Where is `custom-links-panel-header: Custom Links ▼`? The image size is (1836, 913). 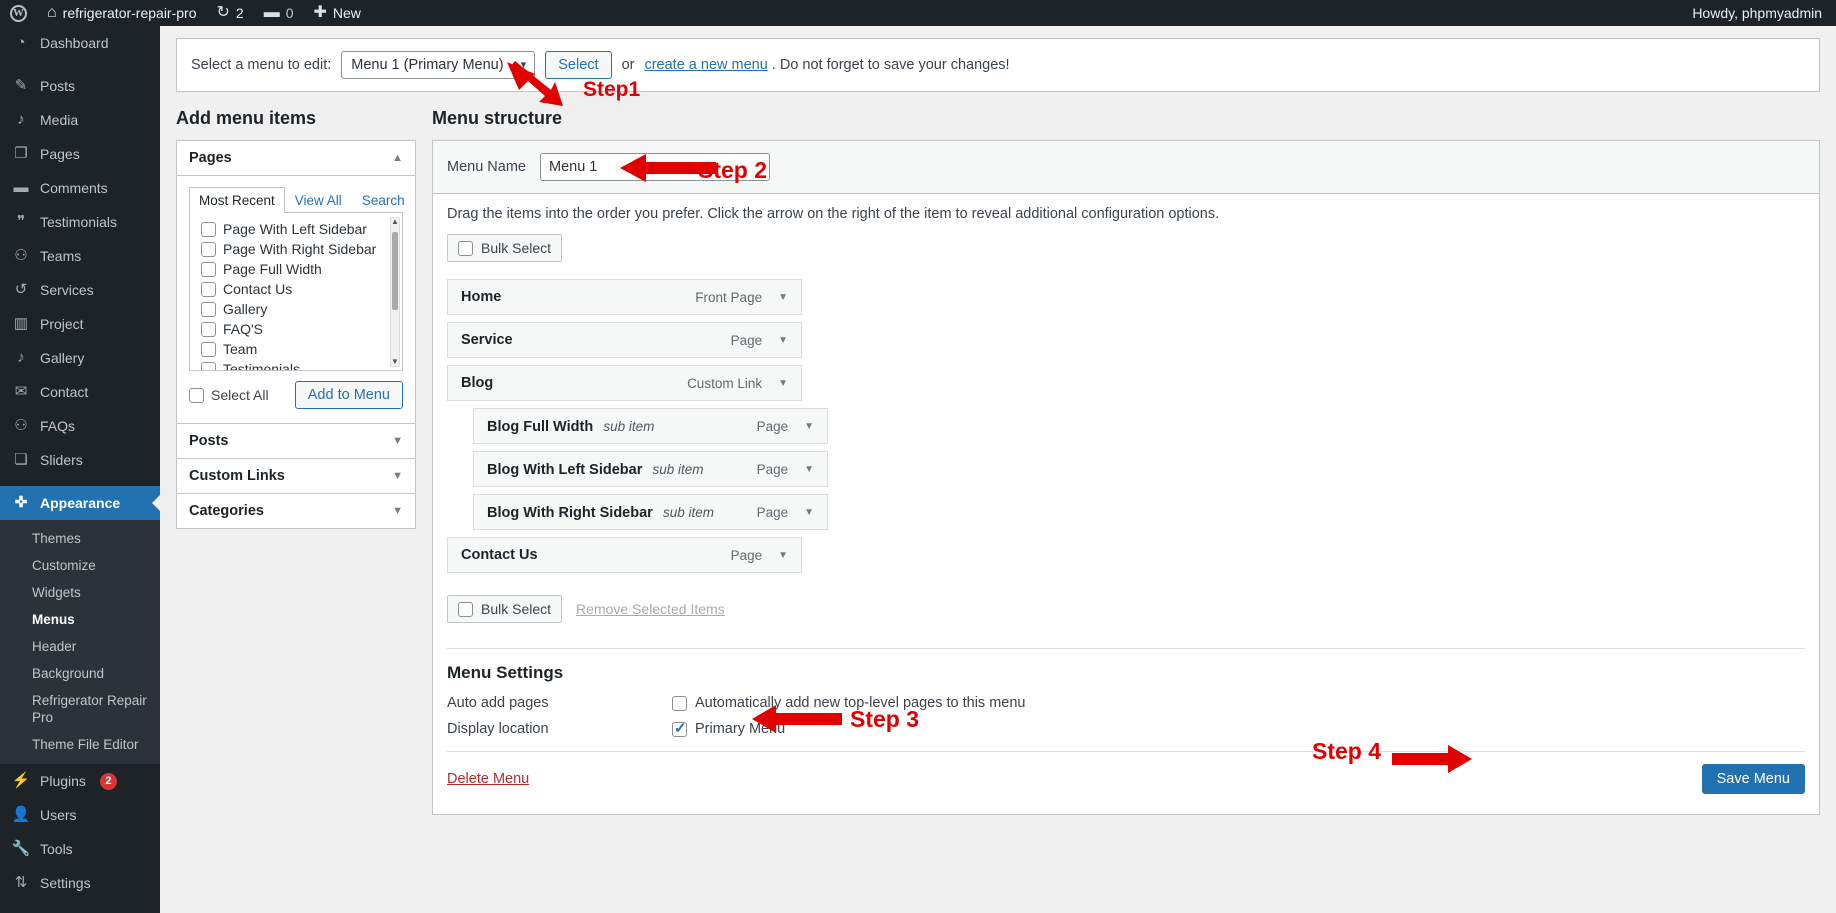 custom-links-panel-header: Custom Links ▼ is located at coordinates (296, 476).